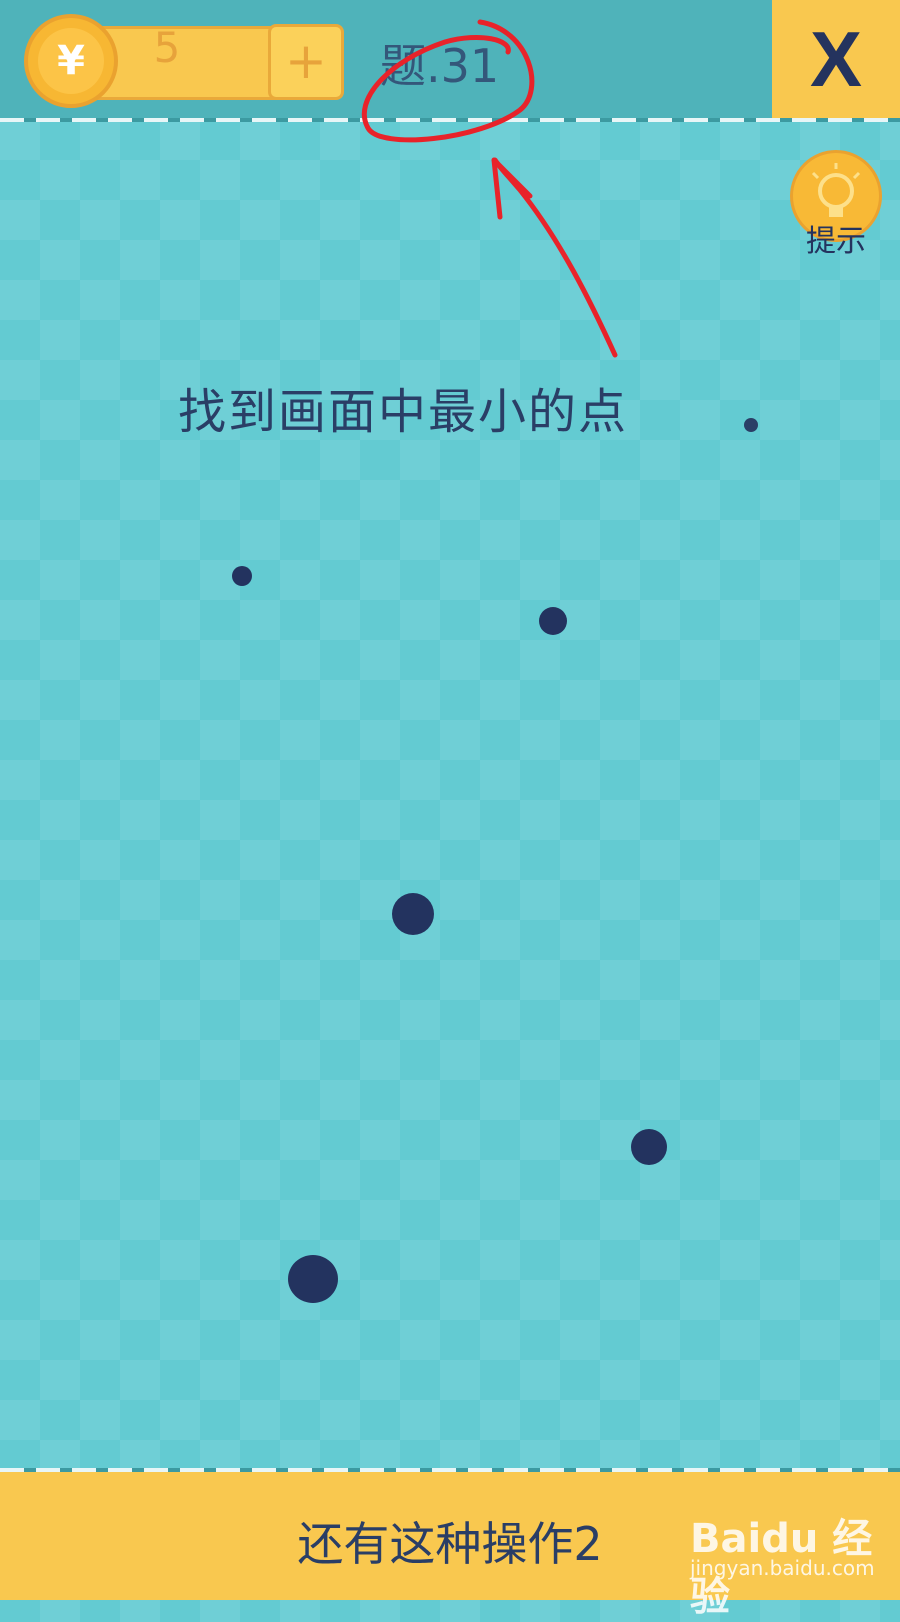 The width and height of the screenshot is (900, 1622). I want to click on hint-label: 提示, so click(836, 241).